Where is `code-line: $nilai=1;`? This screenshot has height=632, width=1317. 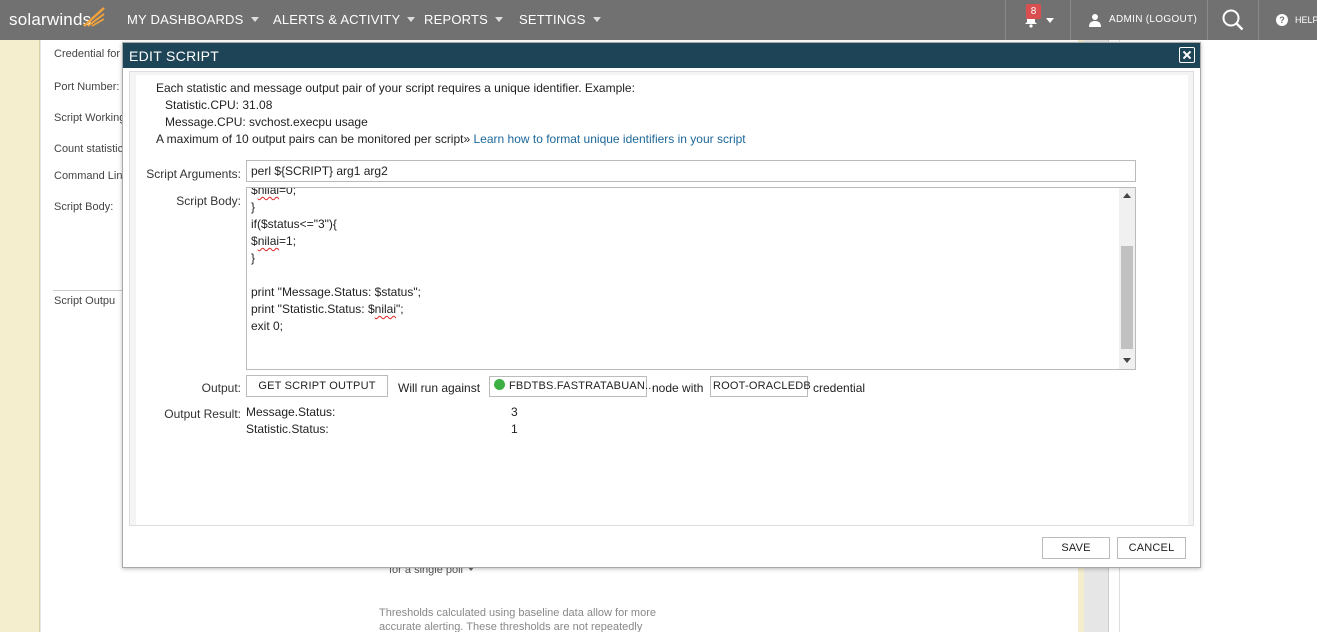
code-line: $nilai=1; is located at coordinates (274, 241).